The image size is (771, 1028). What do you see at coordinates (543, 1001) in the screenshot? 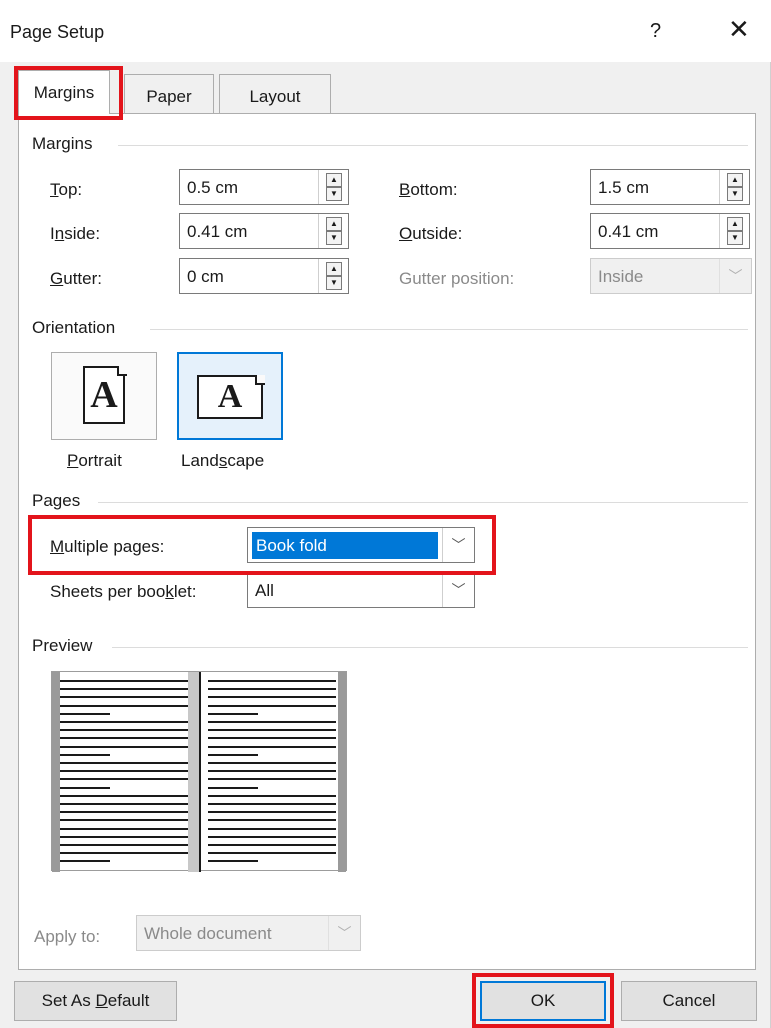
I see `ok-button: OK` at bounding box center [543, 1001].